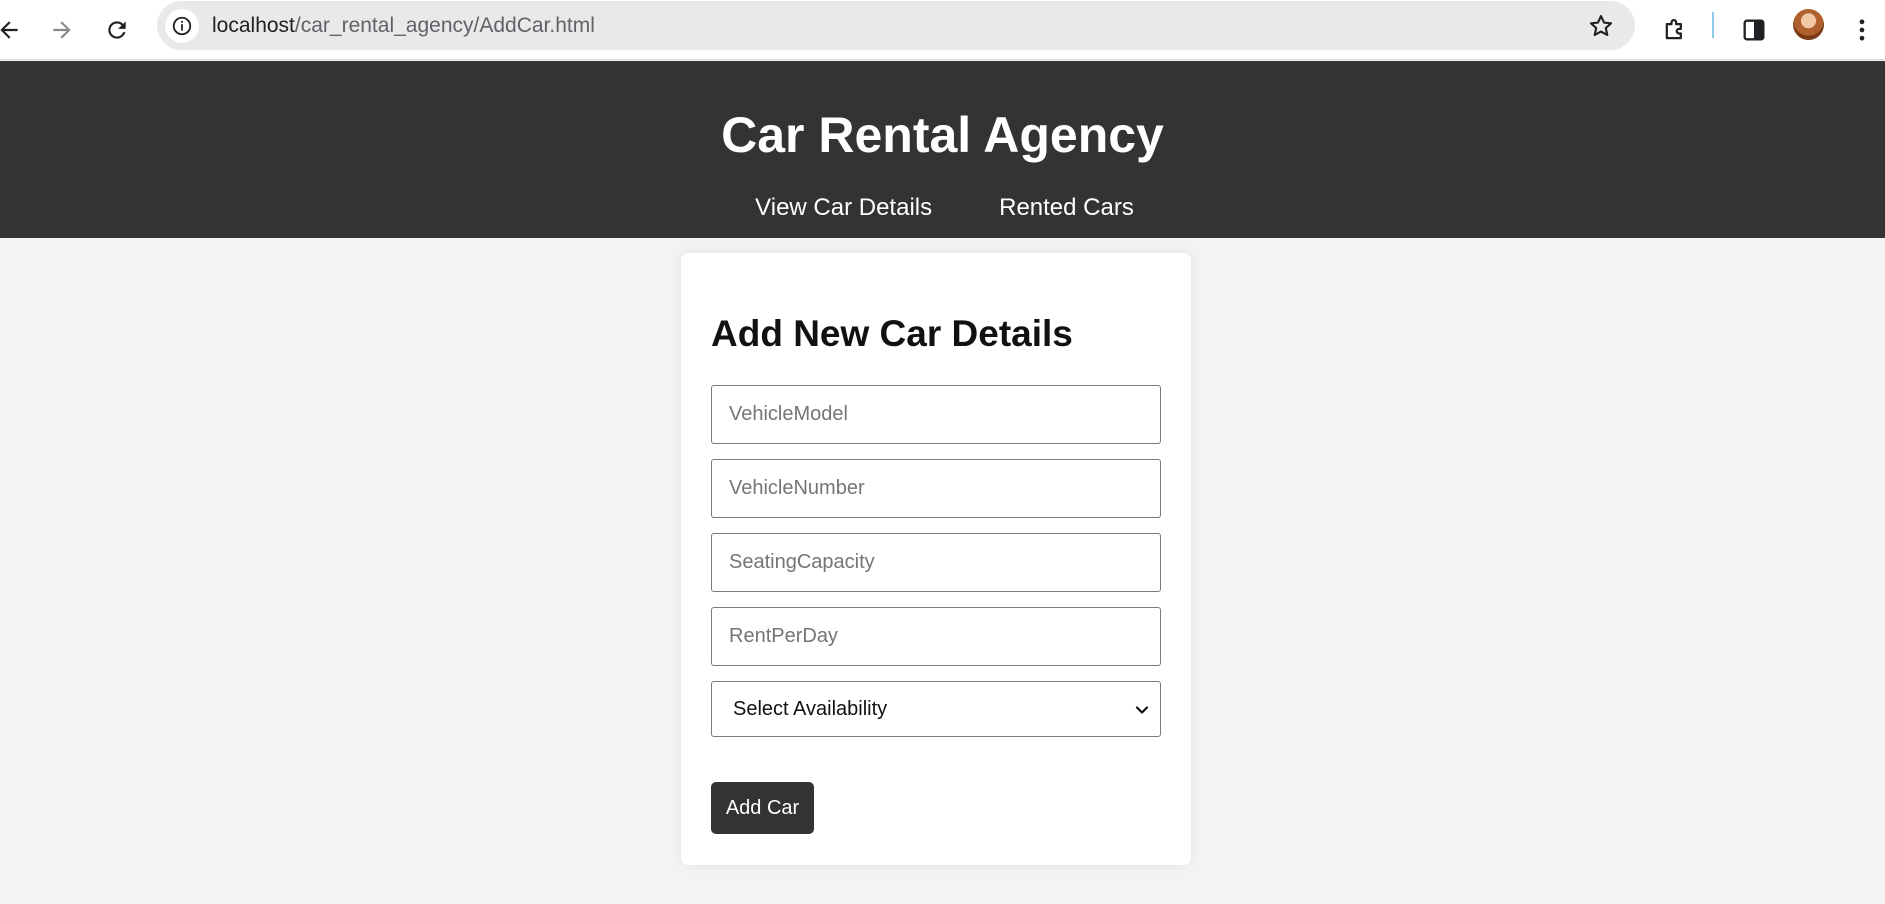 This screenshot has width=1885, height=904. Describe the element at coordinates (117, 30) in the screenshot. I see `reload-icon` at that location.